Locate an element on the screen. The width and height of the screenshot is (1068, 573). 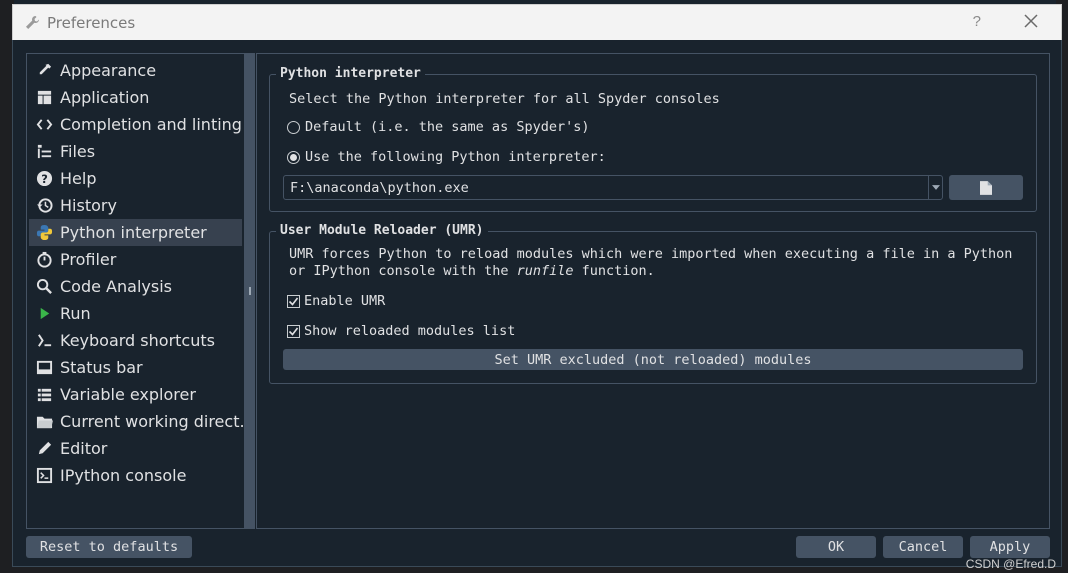
list-icon is located at coordinates (44, 395).